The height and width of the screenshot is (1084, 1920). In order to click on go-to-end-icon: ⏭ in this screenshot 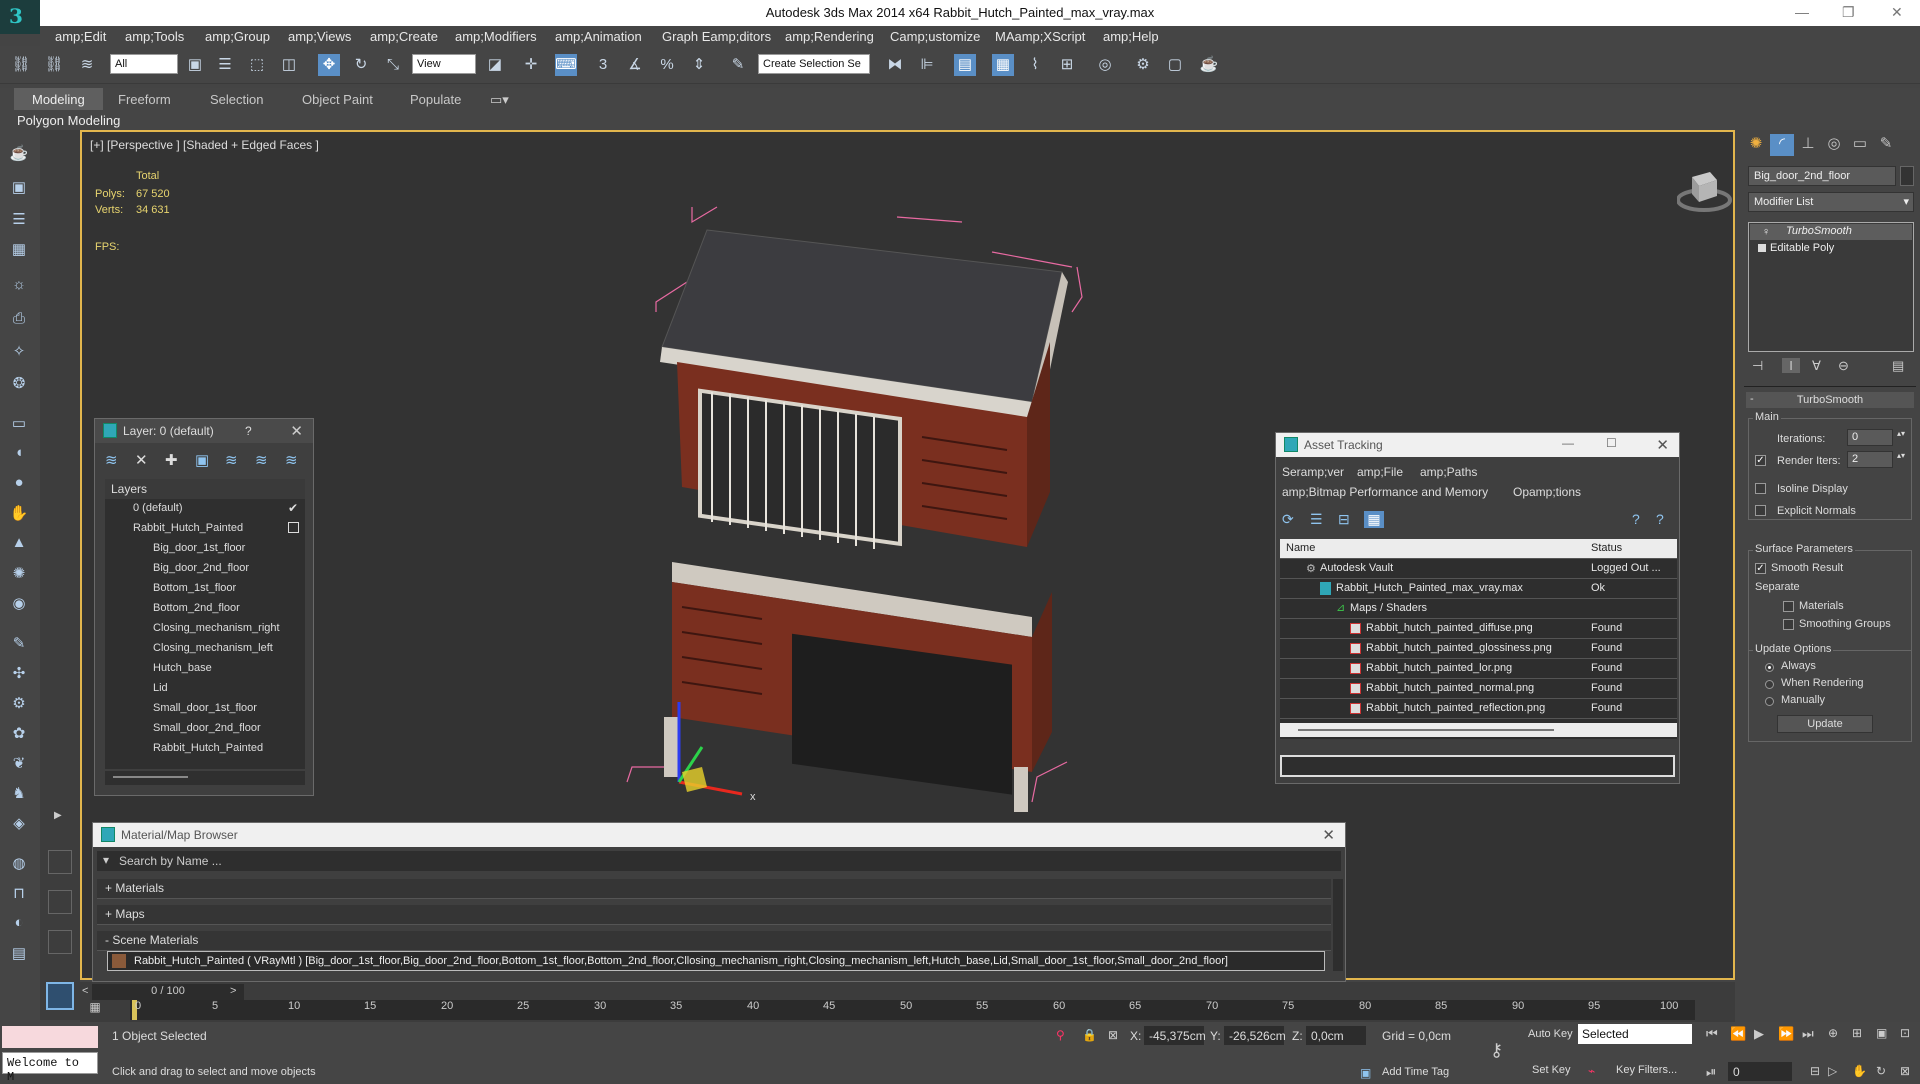, I will do `click(1808, 1034)`.